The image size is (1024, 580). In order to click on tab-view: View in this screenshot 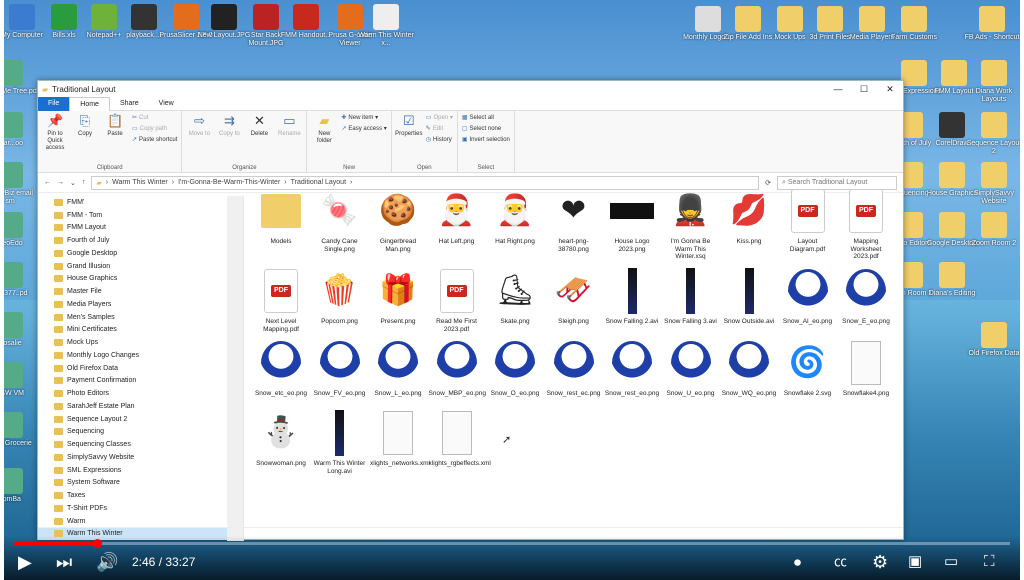, I will do `click(166, 104)`.